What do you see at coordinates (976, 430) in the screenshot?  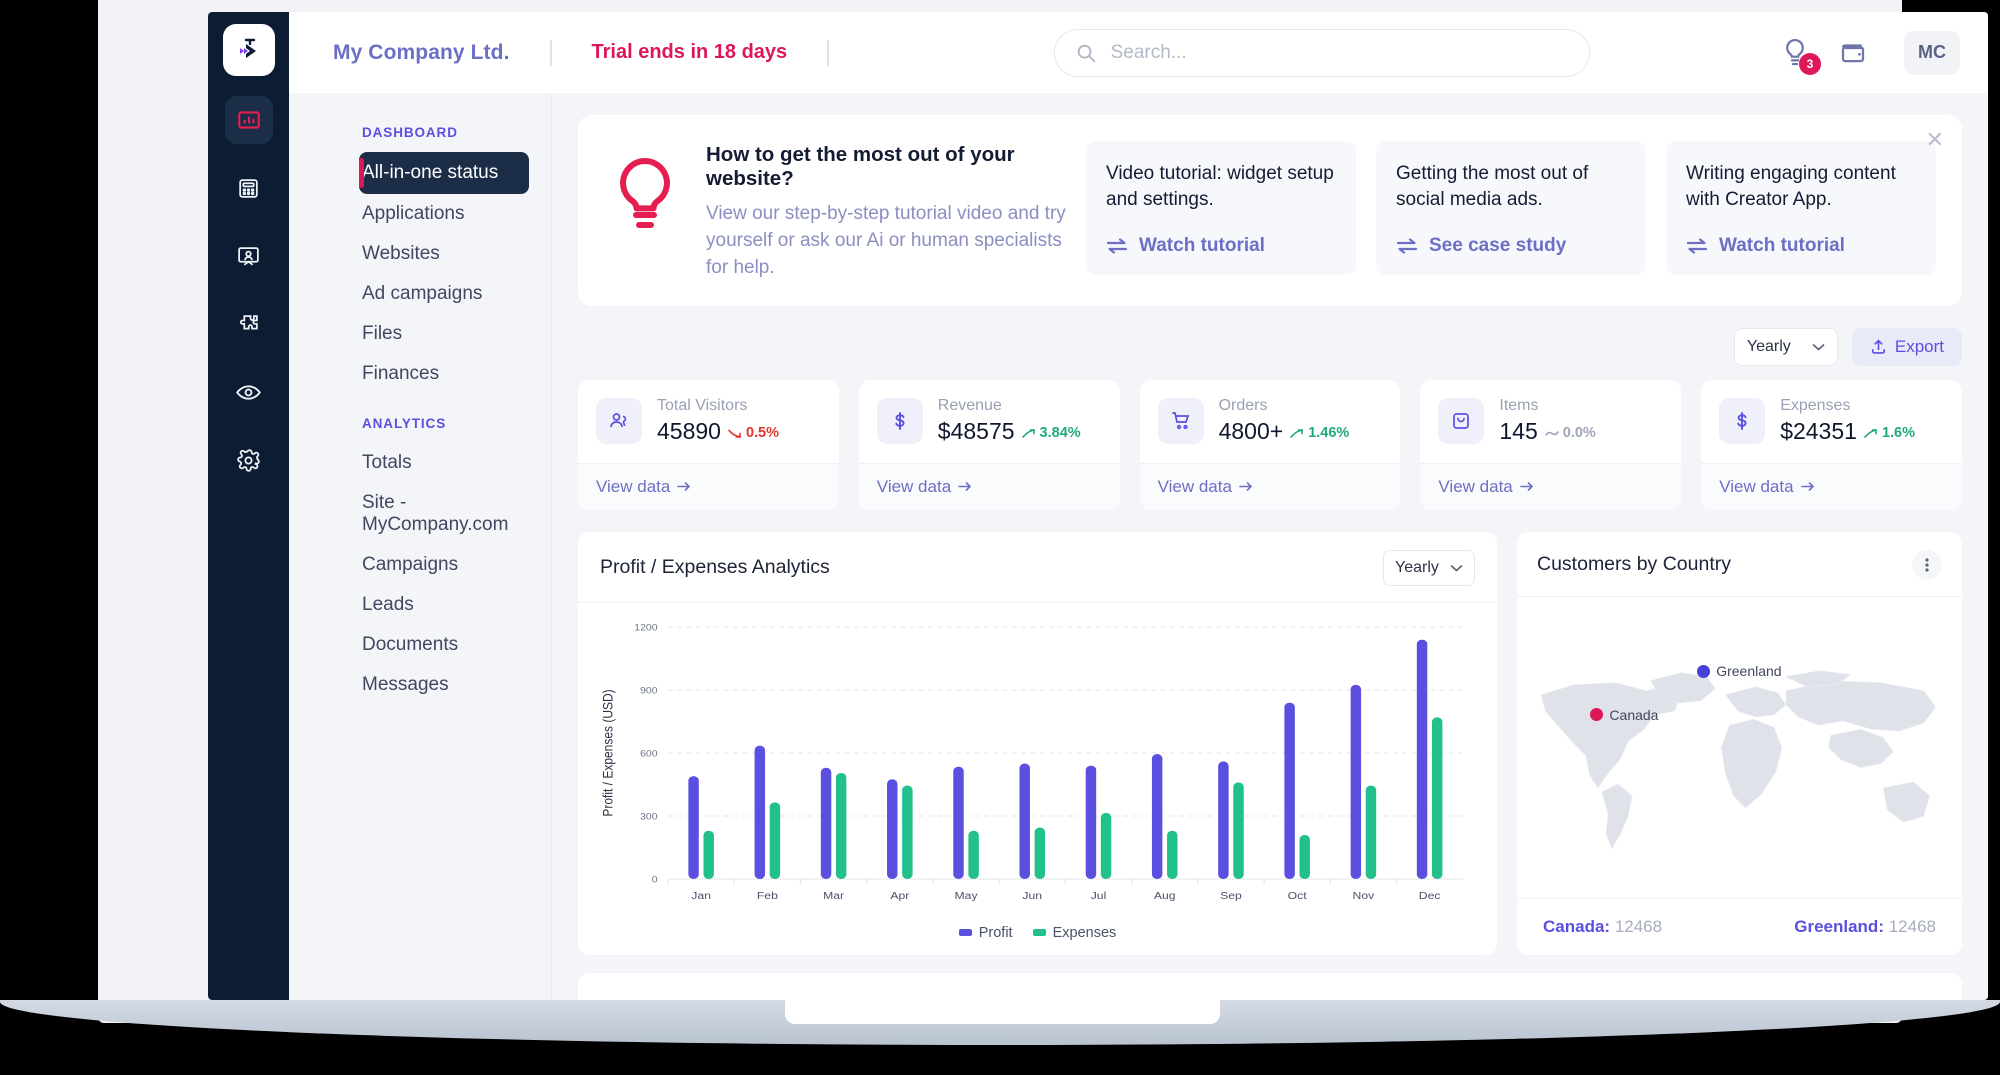 I see `kpi-value: $48575` at bounding box center [976, 430].